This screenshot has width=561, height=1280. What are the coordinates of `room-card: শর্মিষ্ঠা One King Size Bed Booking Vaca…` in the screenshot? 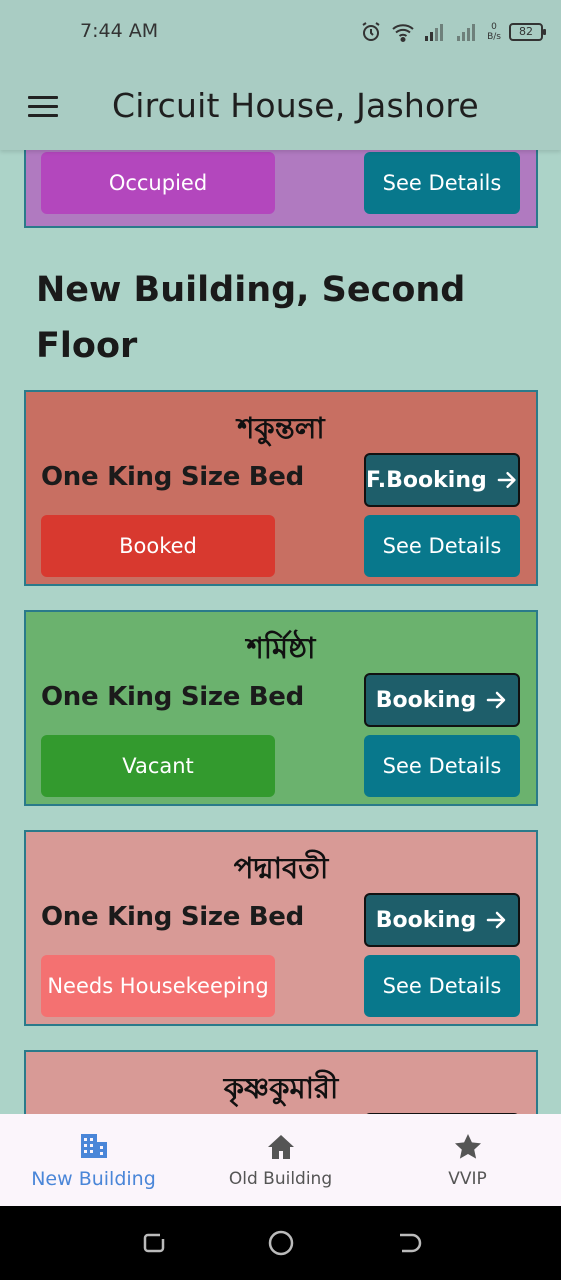 It's located at (281, 708).